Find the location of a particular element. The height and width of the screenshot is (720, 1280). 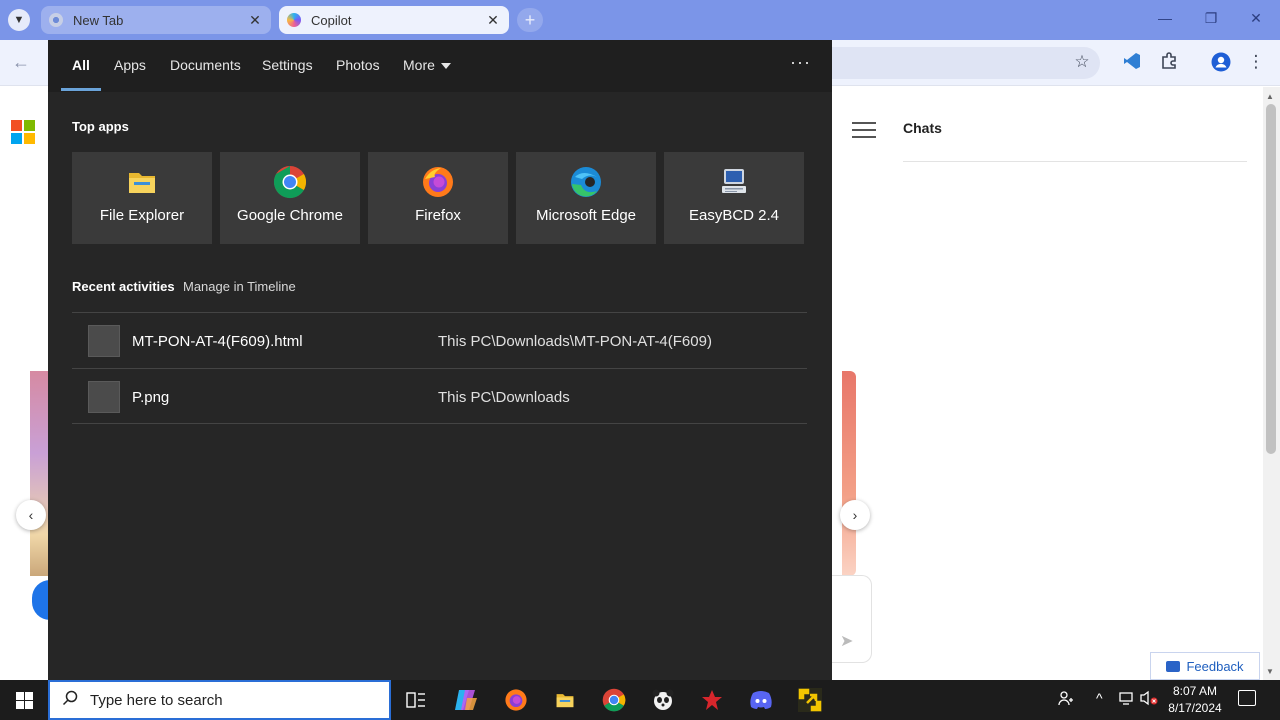

windows-logo-icon is located at coordinates (24, 700).